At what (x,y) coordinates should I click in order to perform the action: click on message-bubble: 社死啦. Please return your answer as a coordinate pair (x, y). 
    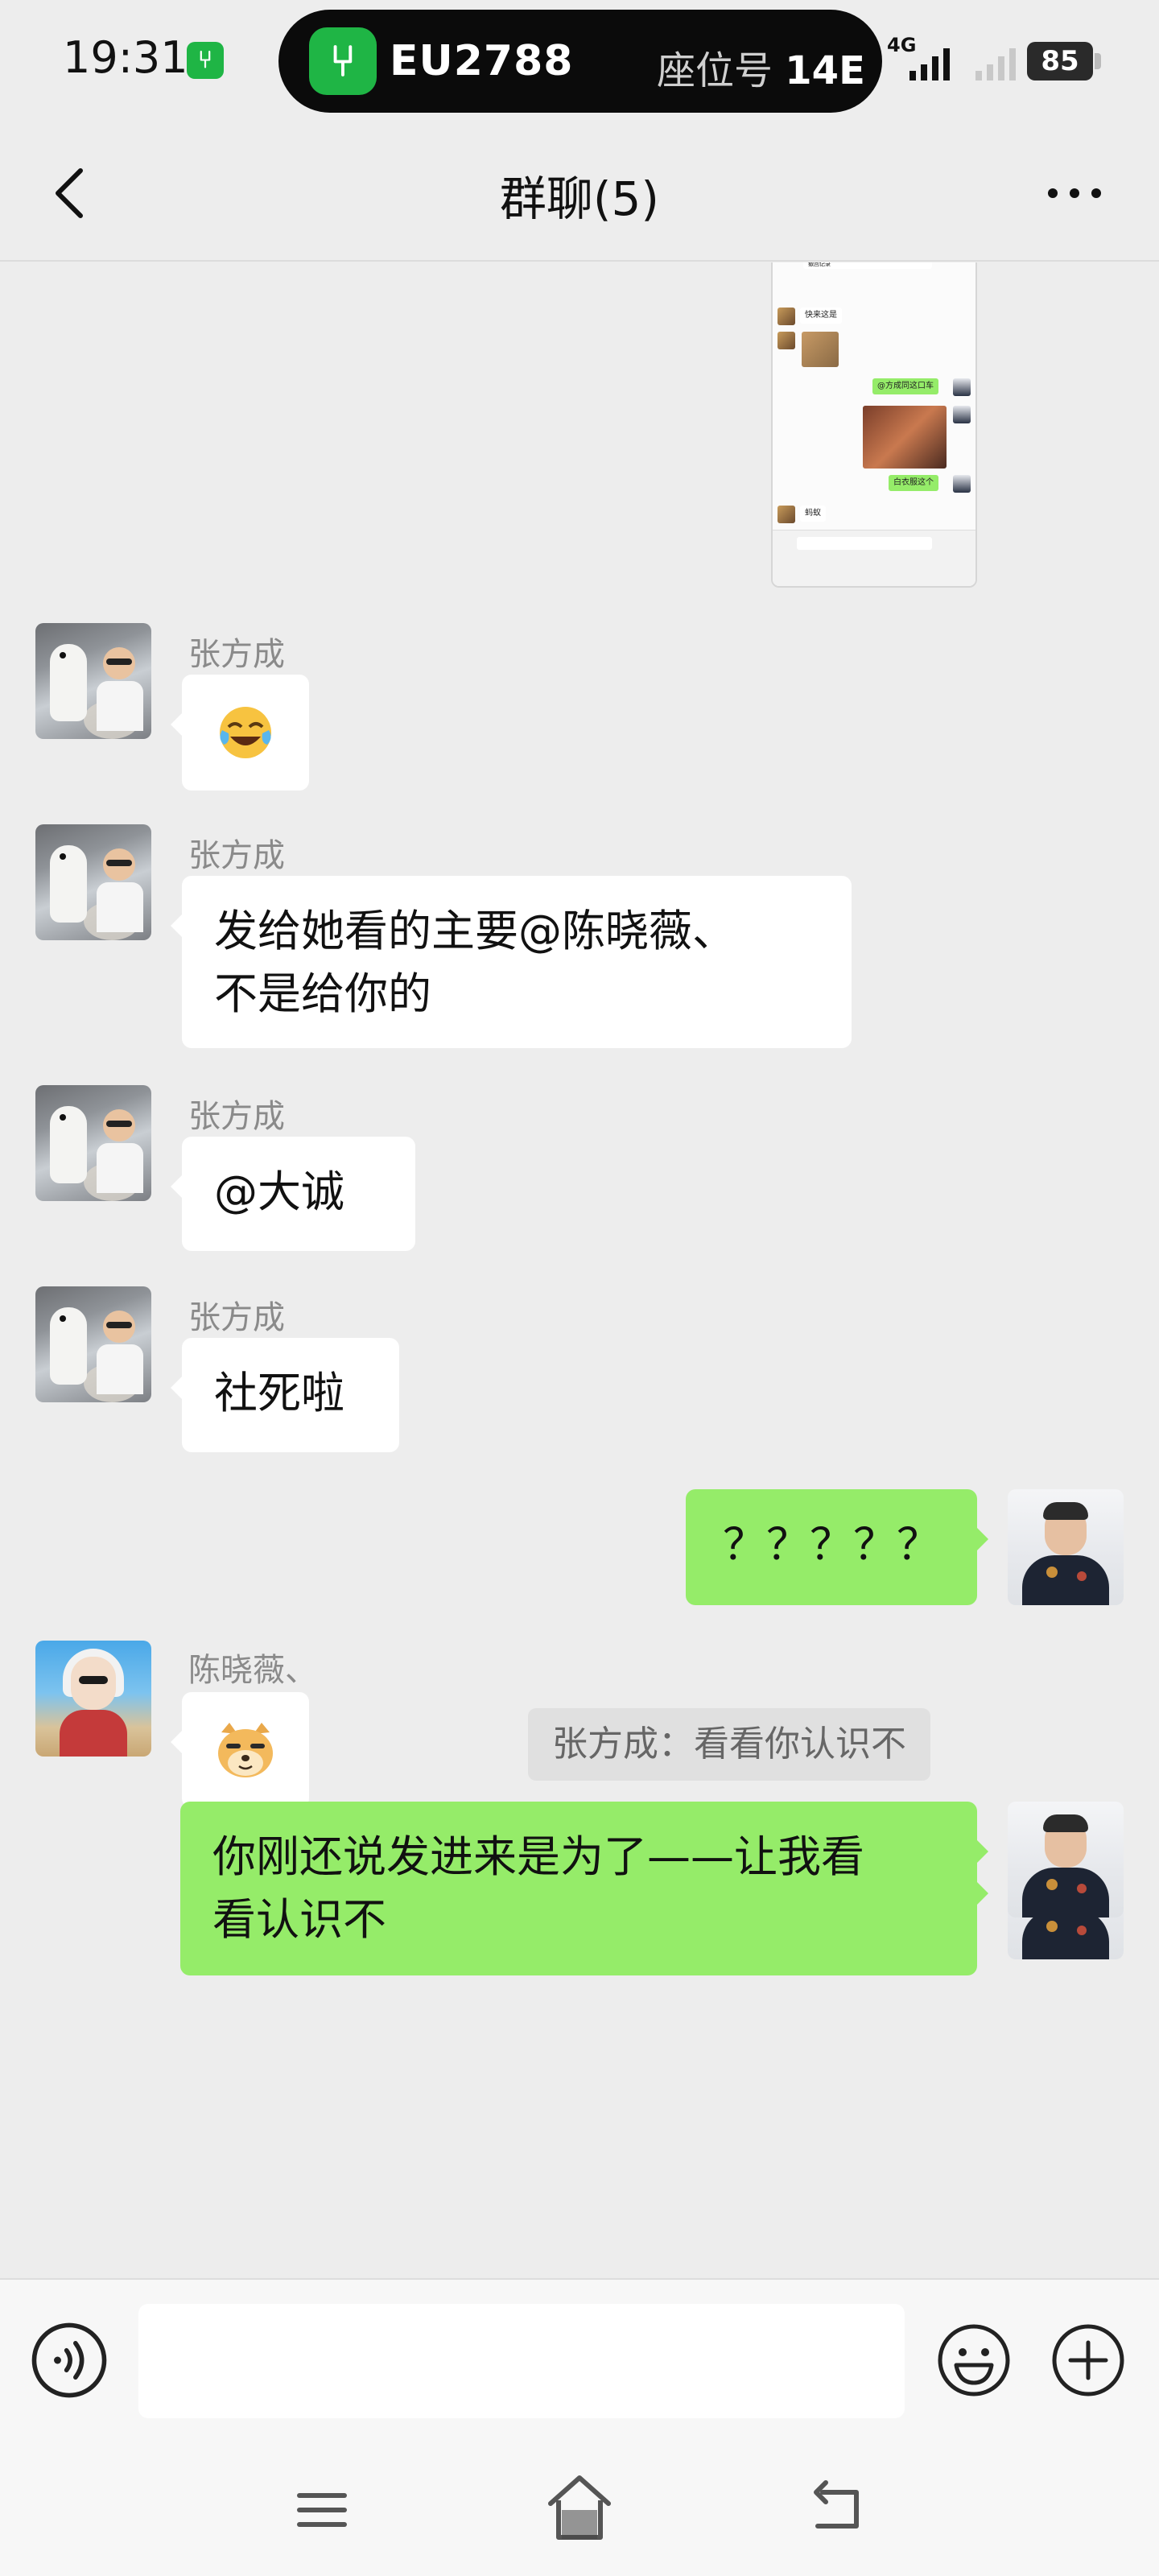
    Looking at the image, I should click on (285, 1395).